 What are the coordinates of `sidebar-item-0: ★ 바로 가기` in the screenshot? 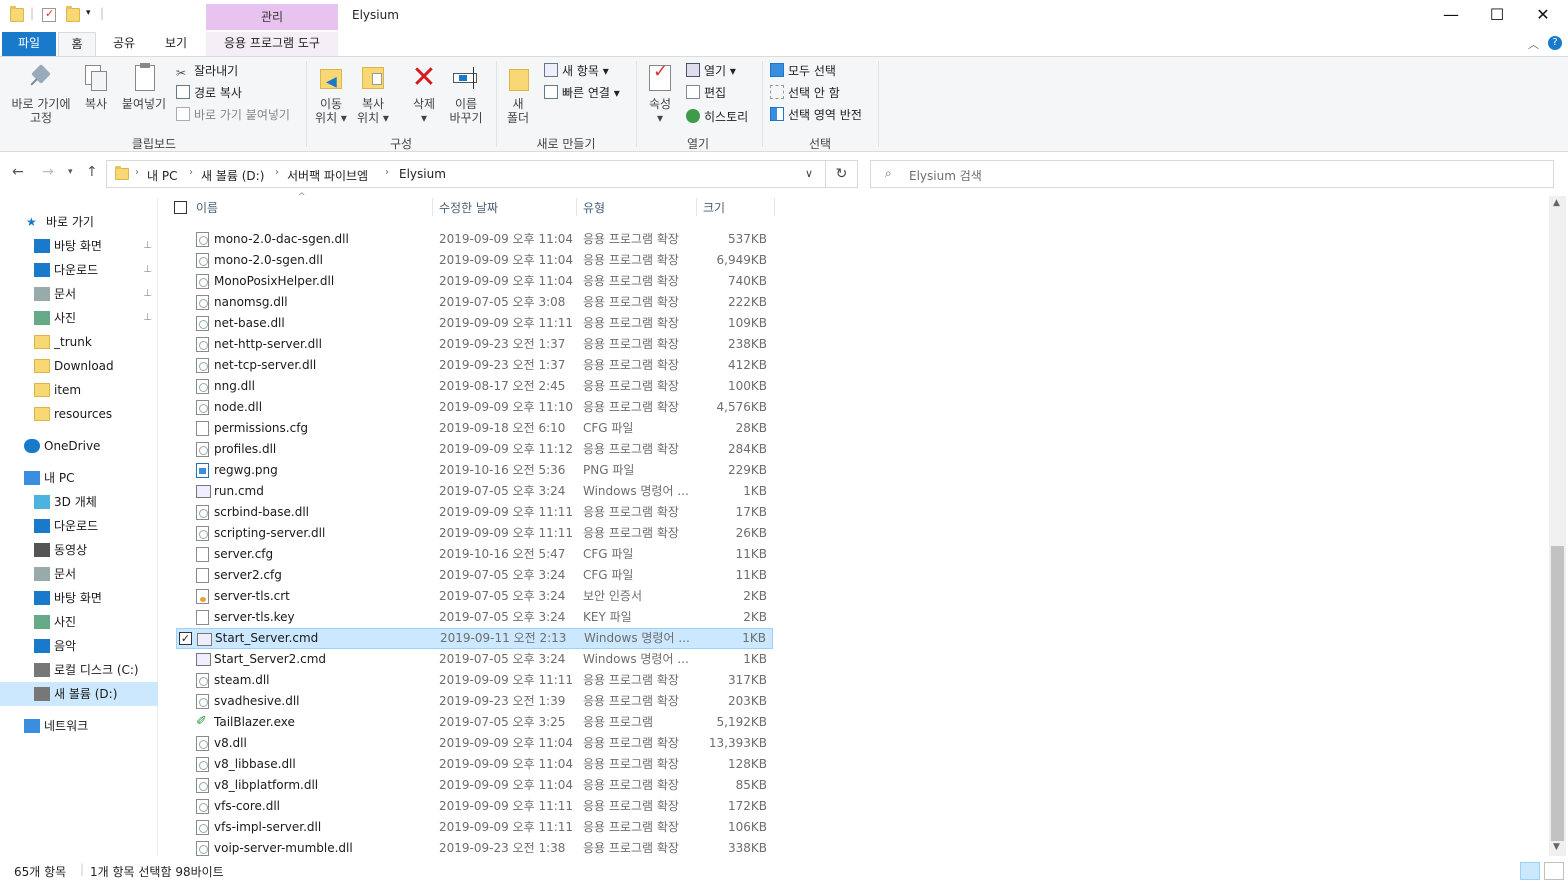 It's located at (79, 222).